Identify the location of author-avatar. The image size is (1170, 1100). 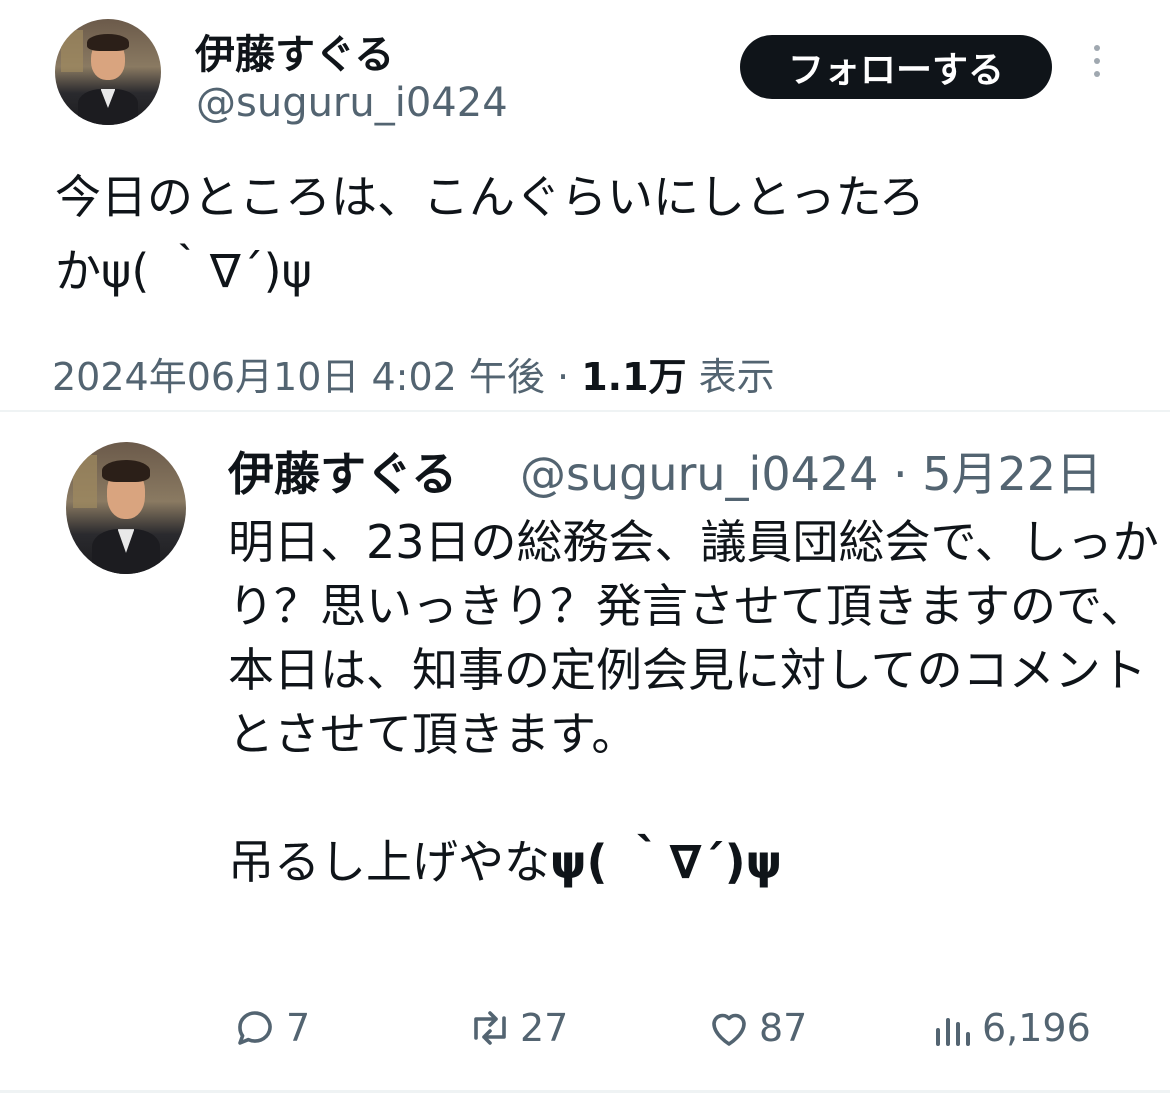
(108, 72).